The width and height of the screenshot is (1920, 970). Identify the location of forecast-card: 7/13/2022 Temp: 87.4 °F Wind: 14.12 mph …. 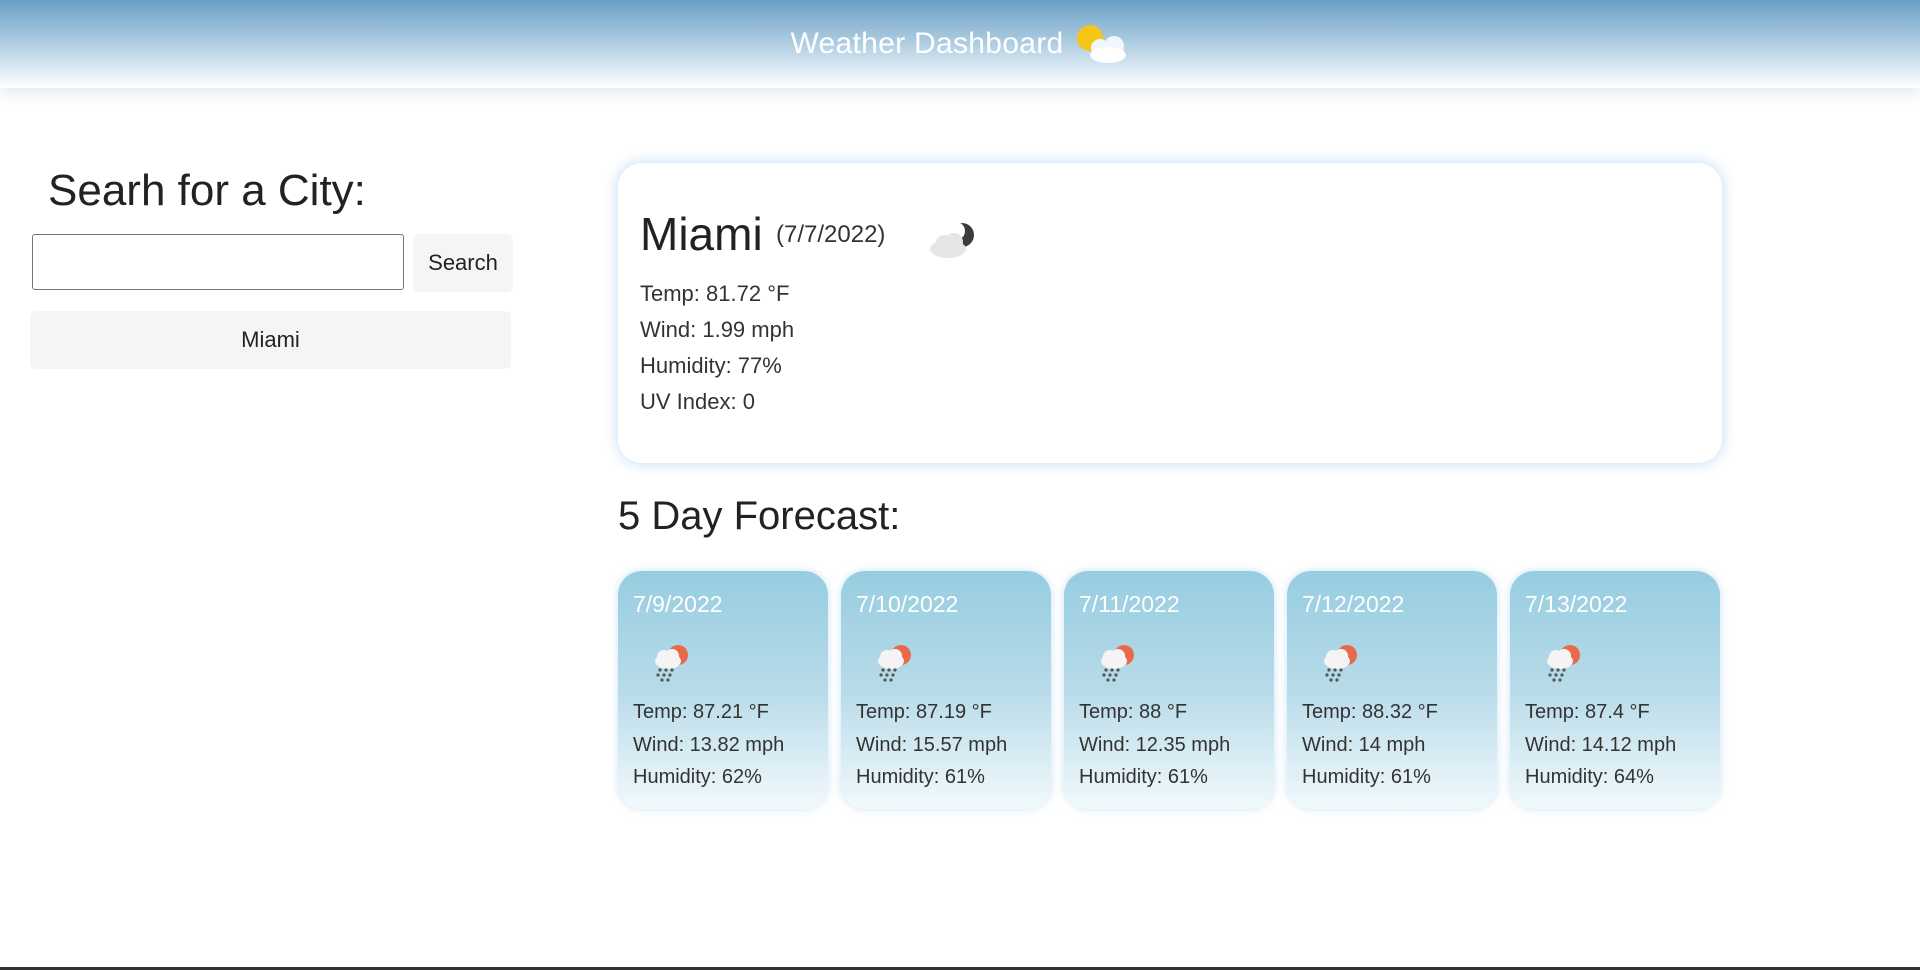
(1615, 690).